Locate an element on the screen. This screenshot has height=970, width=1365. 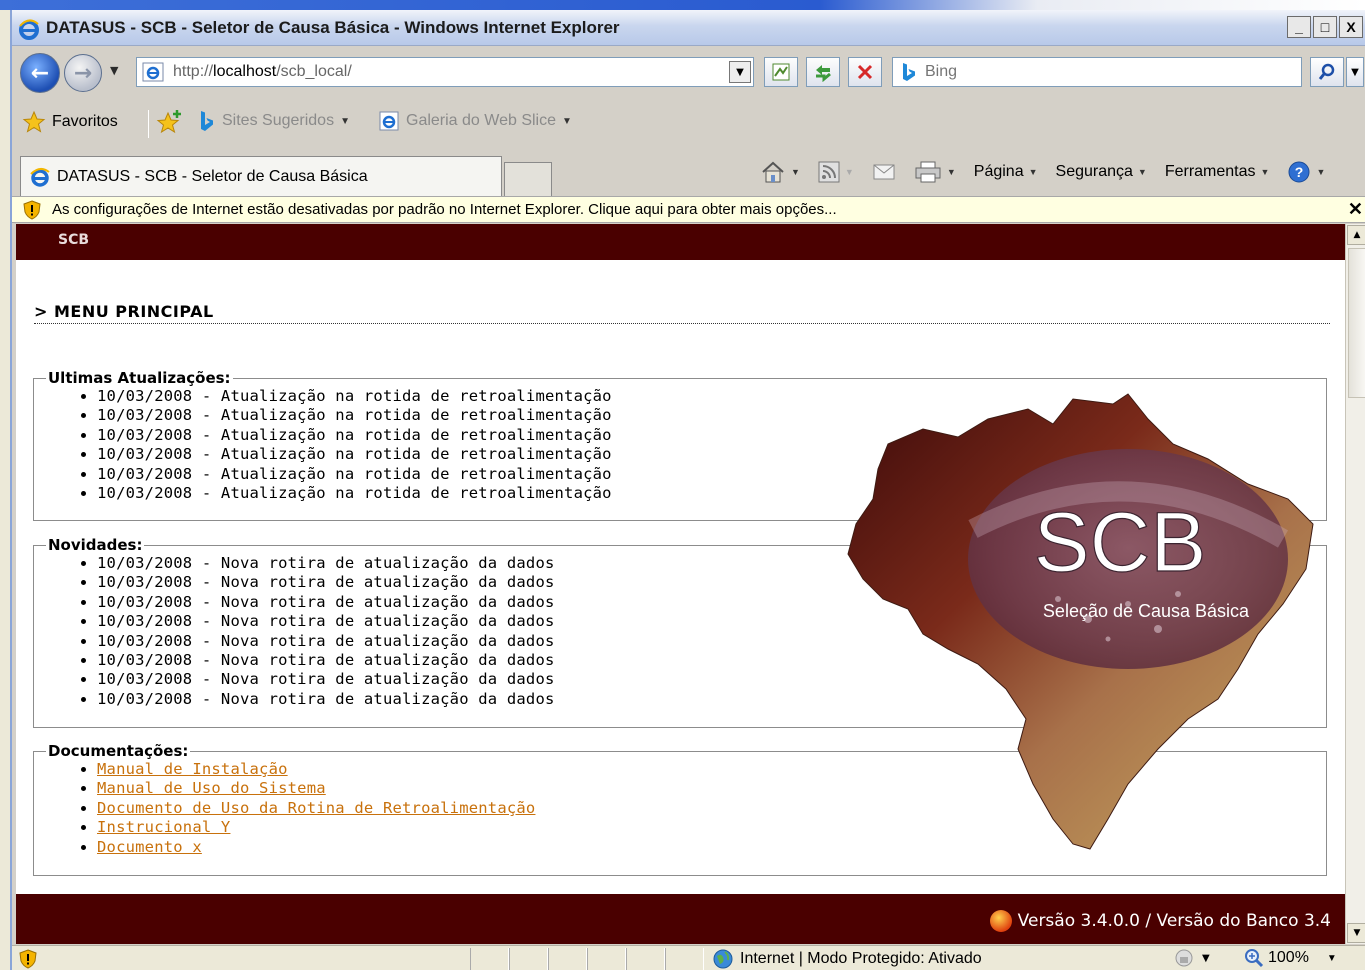
back-button: ← is located at coordinates (40, 73).